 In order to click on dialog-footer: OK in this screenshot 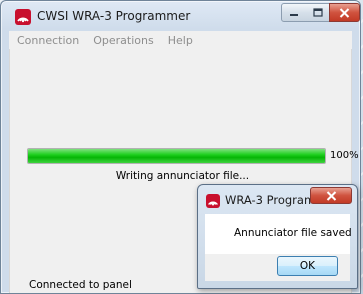, I will do `click(277, 267)`.